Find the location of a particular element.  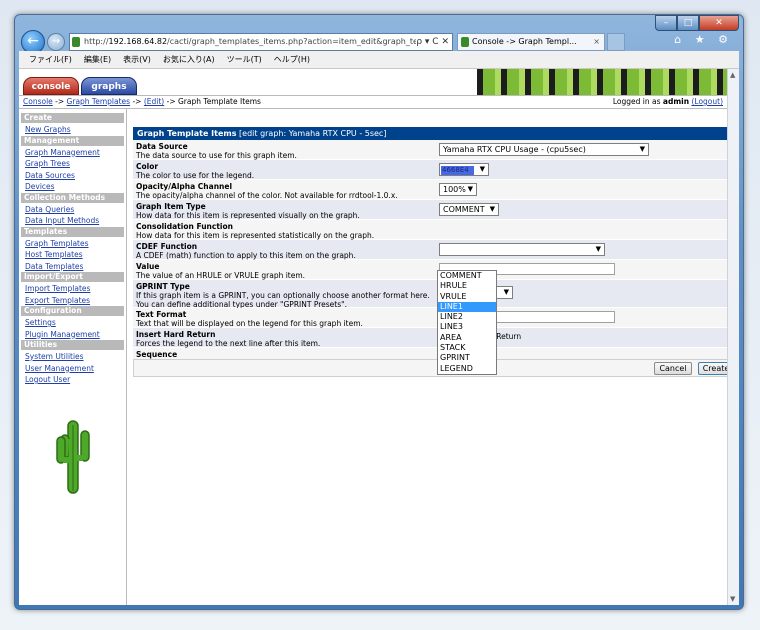

address-controls: ρ ▾ C ✕ is located at coordinates (432, 42).